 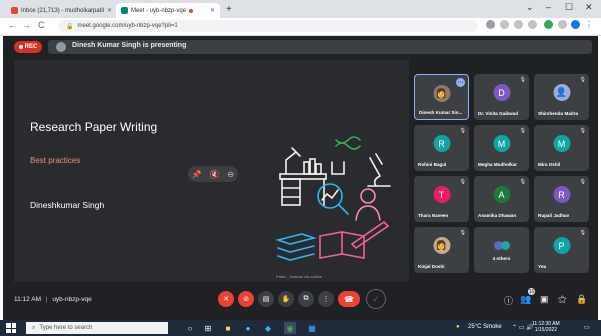 What do you see at coordinates (290, 328) in the screenshot?
I see `chrome-icon: ◉` at bounding box center [290, 328].